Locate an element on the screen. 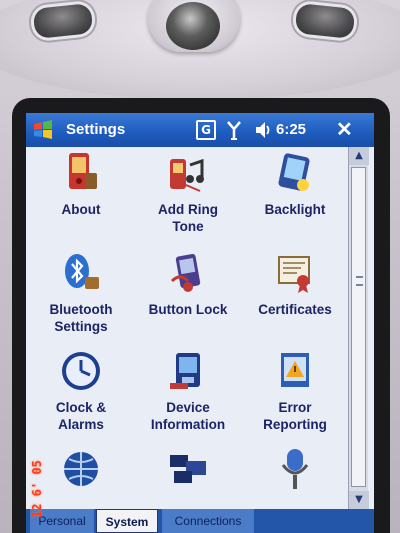 This screenshot has width=400, height=533. scroll-down-arrow-icon: ▼ is located at coordinates (359, 500).